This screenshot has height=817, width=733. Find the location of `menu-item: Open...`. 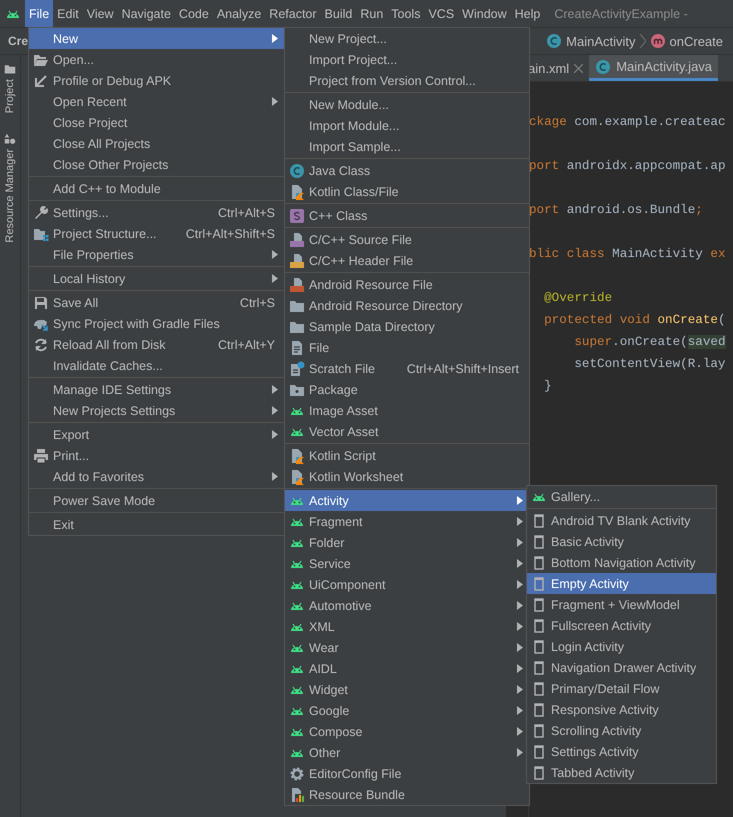

menu-item: Open... is located at coordinates (156, 59).